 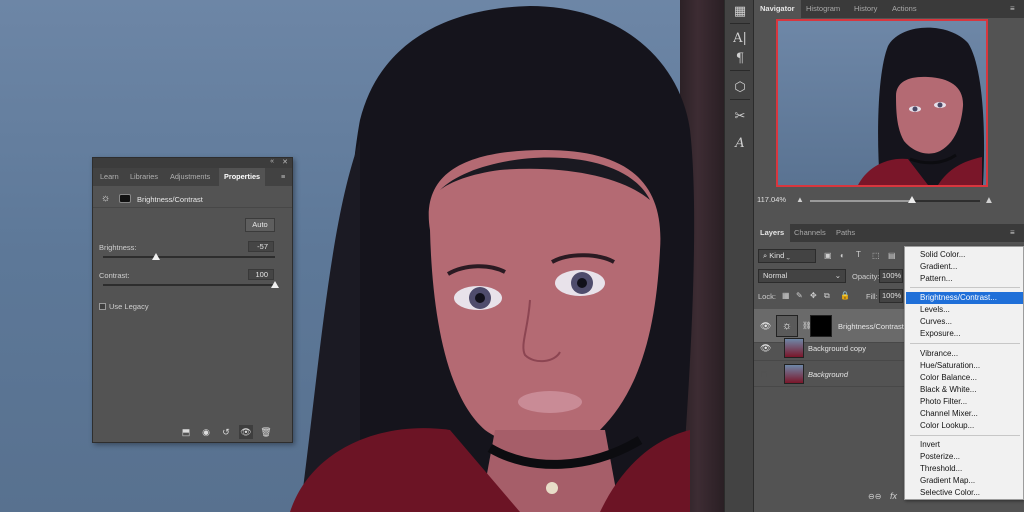 What do you see at coordinates (964, 445) in the screenshot?
I see `menu-item: Invert` at bounding box center [964, 445].